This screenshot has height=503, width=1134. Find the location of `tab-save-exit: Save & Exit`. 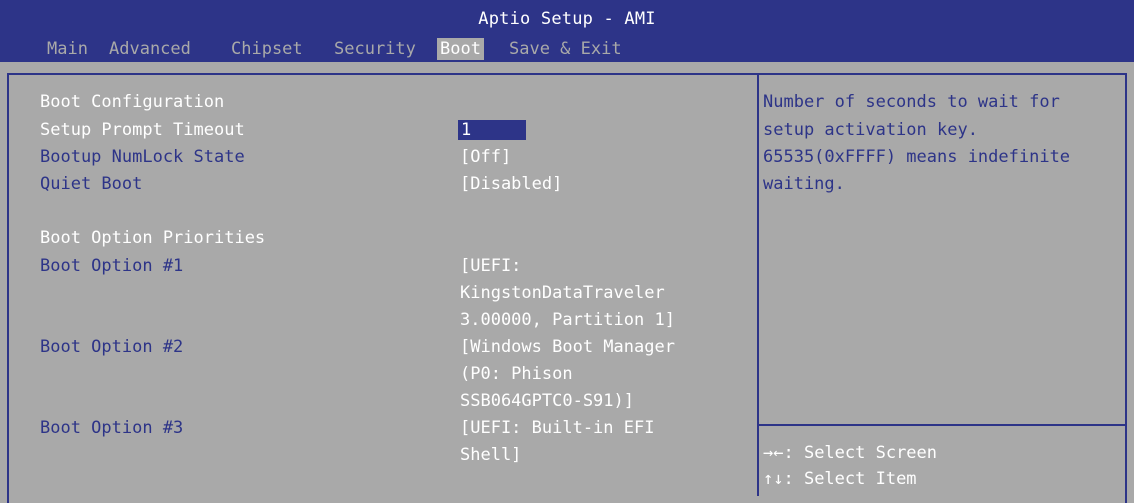

tab-save-exit: Save & Exit is located at coordinates (565, 49).